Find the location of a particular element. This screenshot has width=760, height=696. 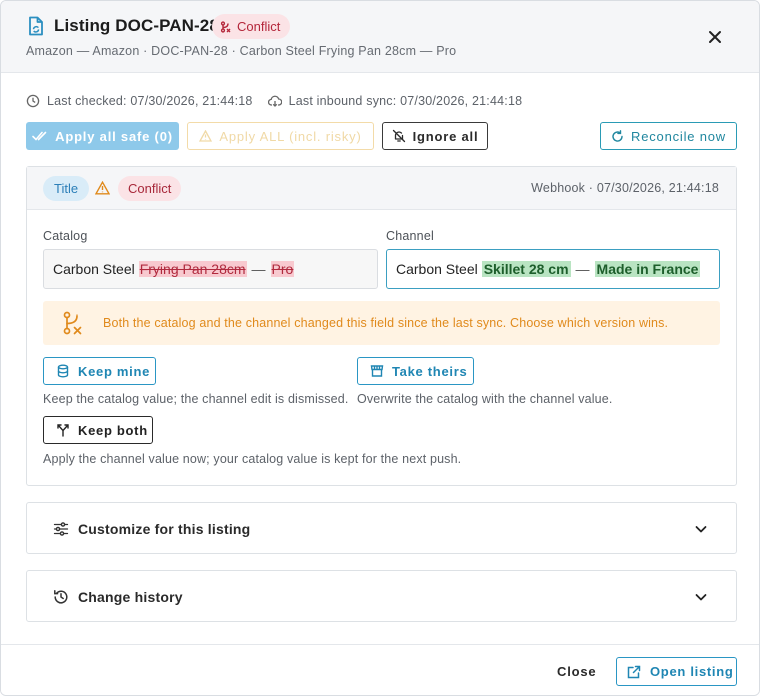

keep-mine-button: Keep mine is located at coordinates (99, 371).